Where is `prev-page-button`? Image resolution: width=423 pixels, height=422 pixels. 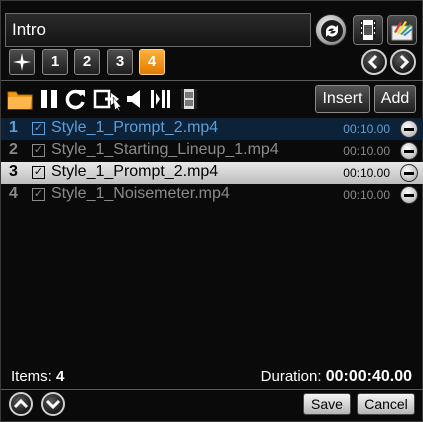 prev-page-button is located at coordinates (374, 62).